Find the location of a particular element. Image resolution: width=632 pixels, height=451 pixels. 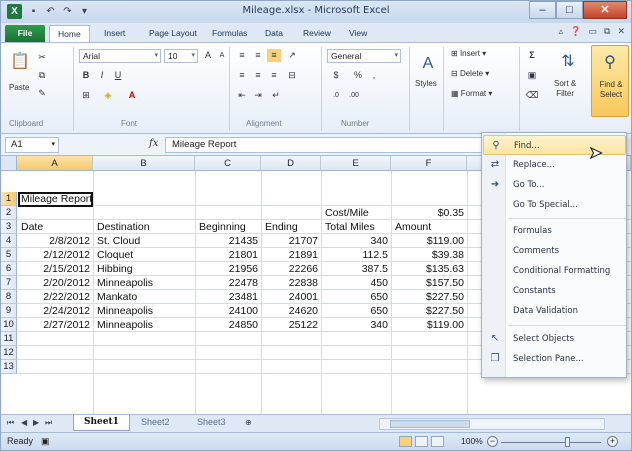

copy-icon: ⧉ is located at coordinates (42, 75).